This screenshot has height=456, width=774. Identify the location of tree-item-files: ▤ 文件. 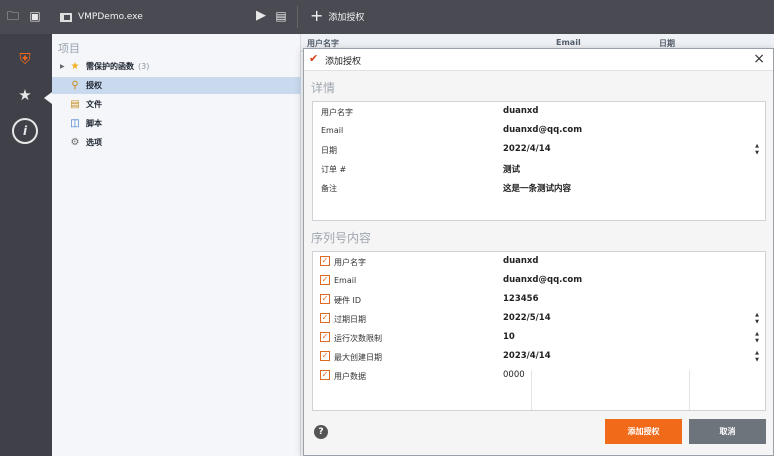
(176, 104).